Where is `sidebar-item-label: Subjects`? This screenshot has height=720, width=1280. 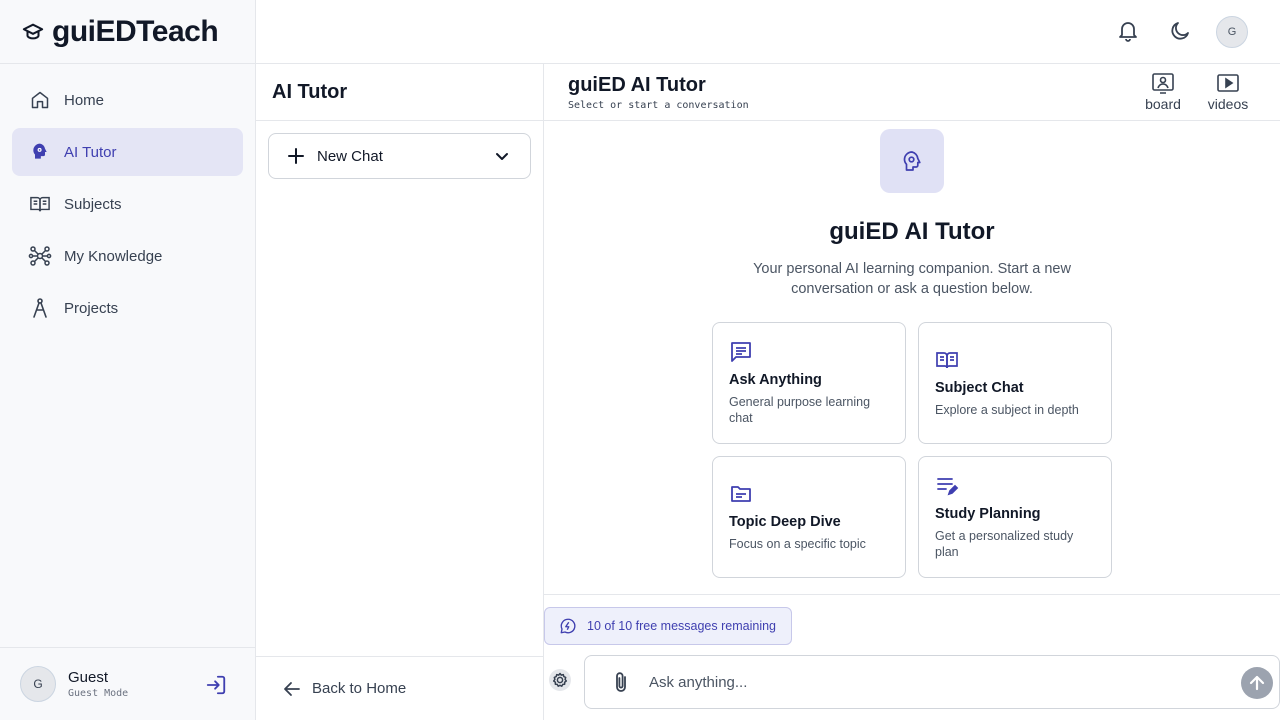
sidebar-item-label: Subjects is located at coordinates (93, 204).